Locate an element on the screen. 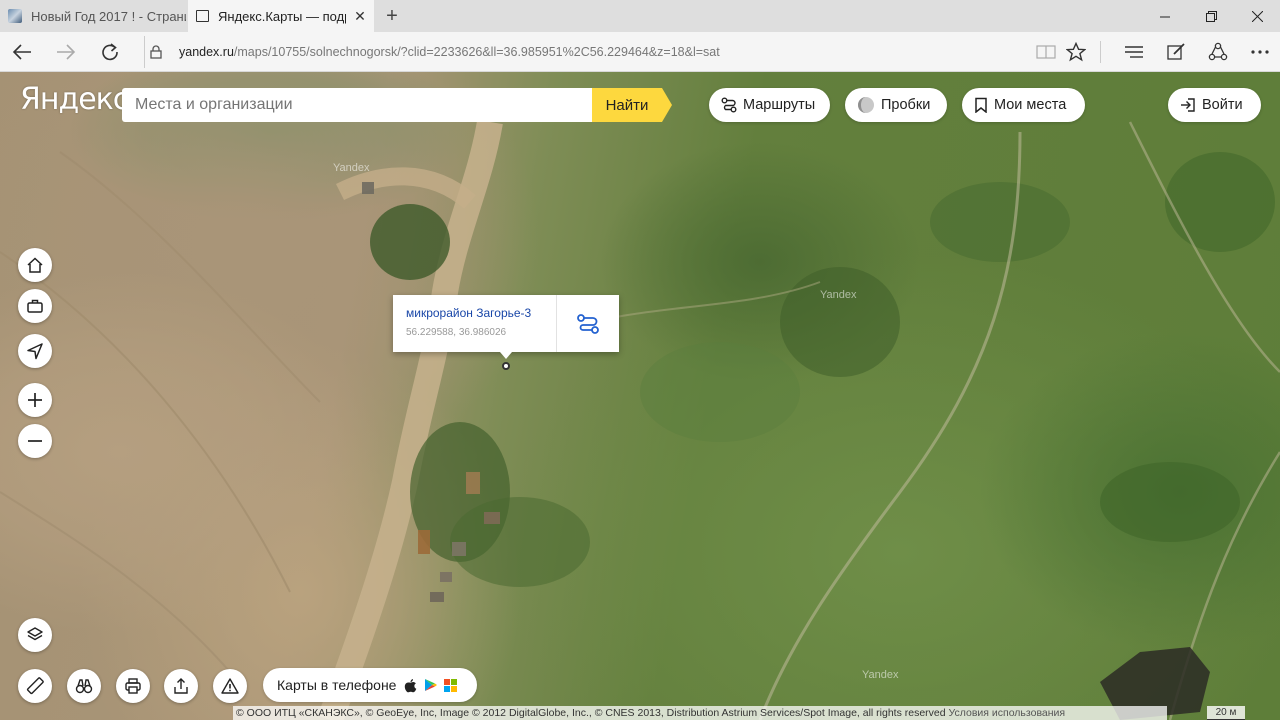  restore-button is located at coordinates (1211, 16).